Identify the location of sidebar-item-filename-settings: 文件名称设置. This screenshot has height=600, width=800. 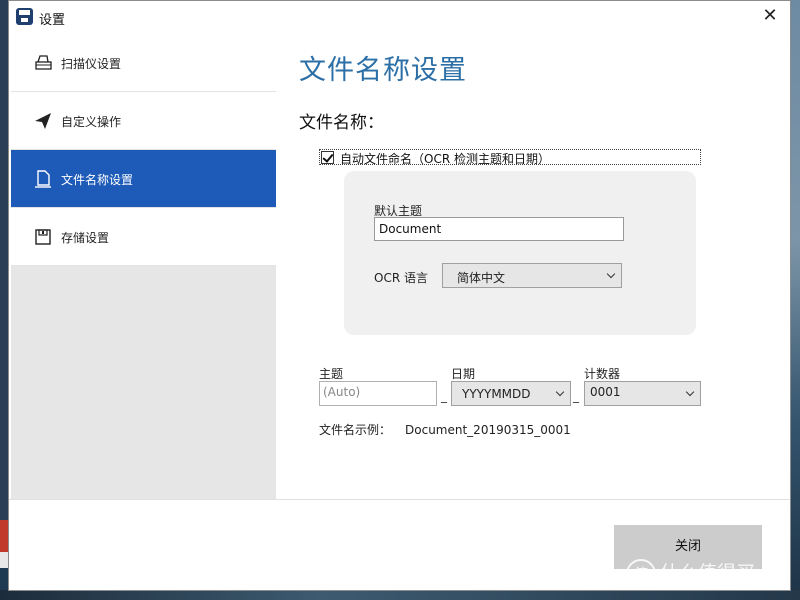
(143, 179).